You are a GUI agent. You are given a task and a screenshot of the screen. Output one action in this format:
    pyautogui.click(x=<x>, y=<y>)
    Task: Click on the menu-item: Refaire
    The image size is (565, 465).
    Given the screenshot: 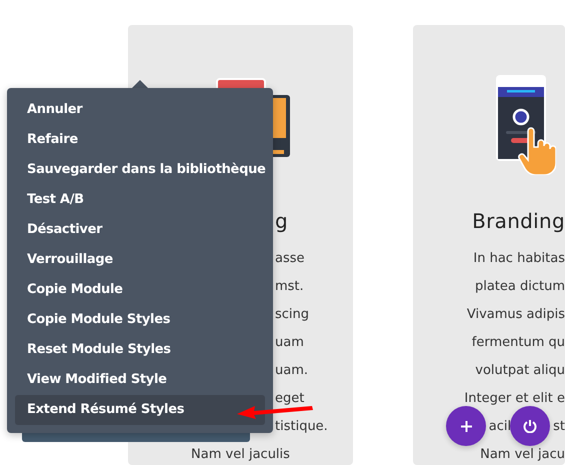 What is the action you would take?
    pyautogui.click(x=140, y=140)
    